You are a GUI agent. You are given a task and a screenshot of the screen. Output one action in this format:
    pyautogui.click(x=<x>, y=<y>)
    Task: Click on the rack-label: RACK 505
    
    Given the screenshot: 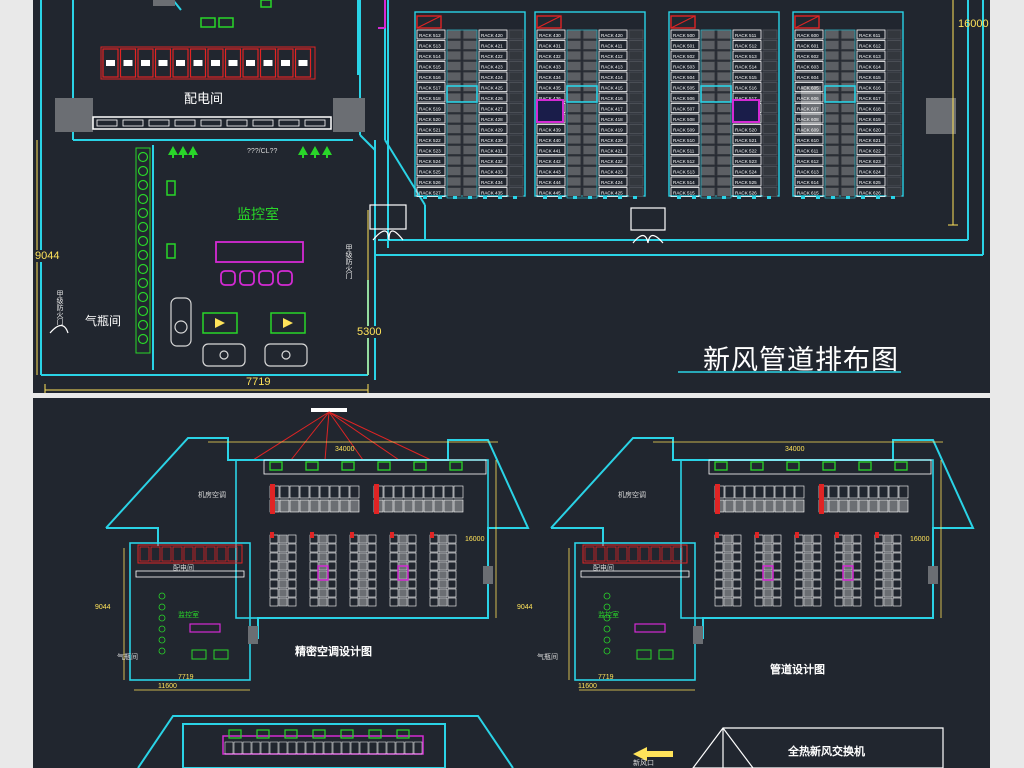 What is the action you would take?
    pyautogui.click(x=684, y=88)
    